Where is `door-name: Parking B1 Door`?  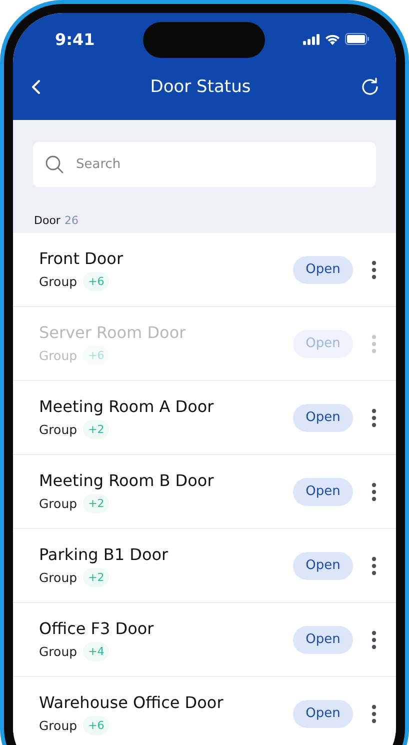 door-name: Parking B1 Door is located at coordinates (104, 554).